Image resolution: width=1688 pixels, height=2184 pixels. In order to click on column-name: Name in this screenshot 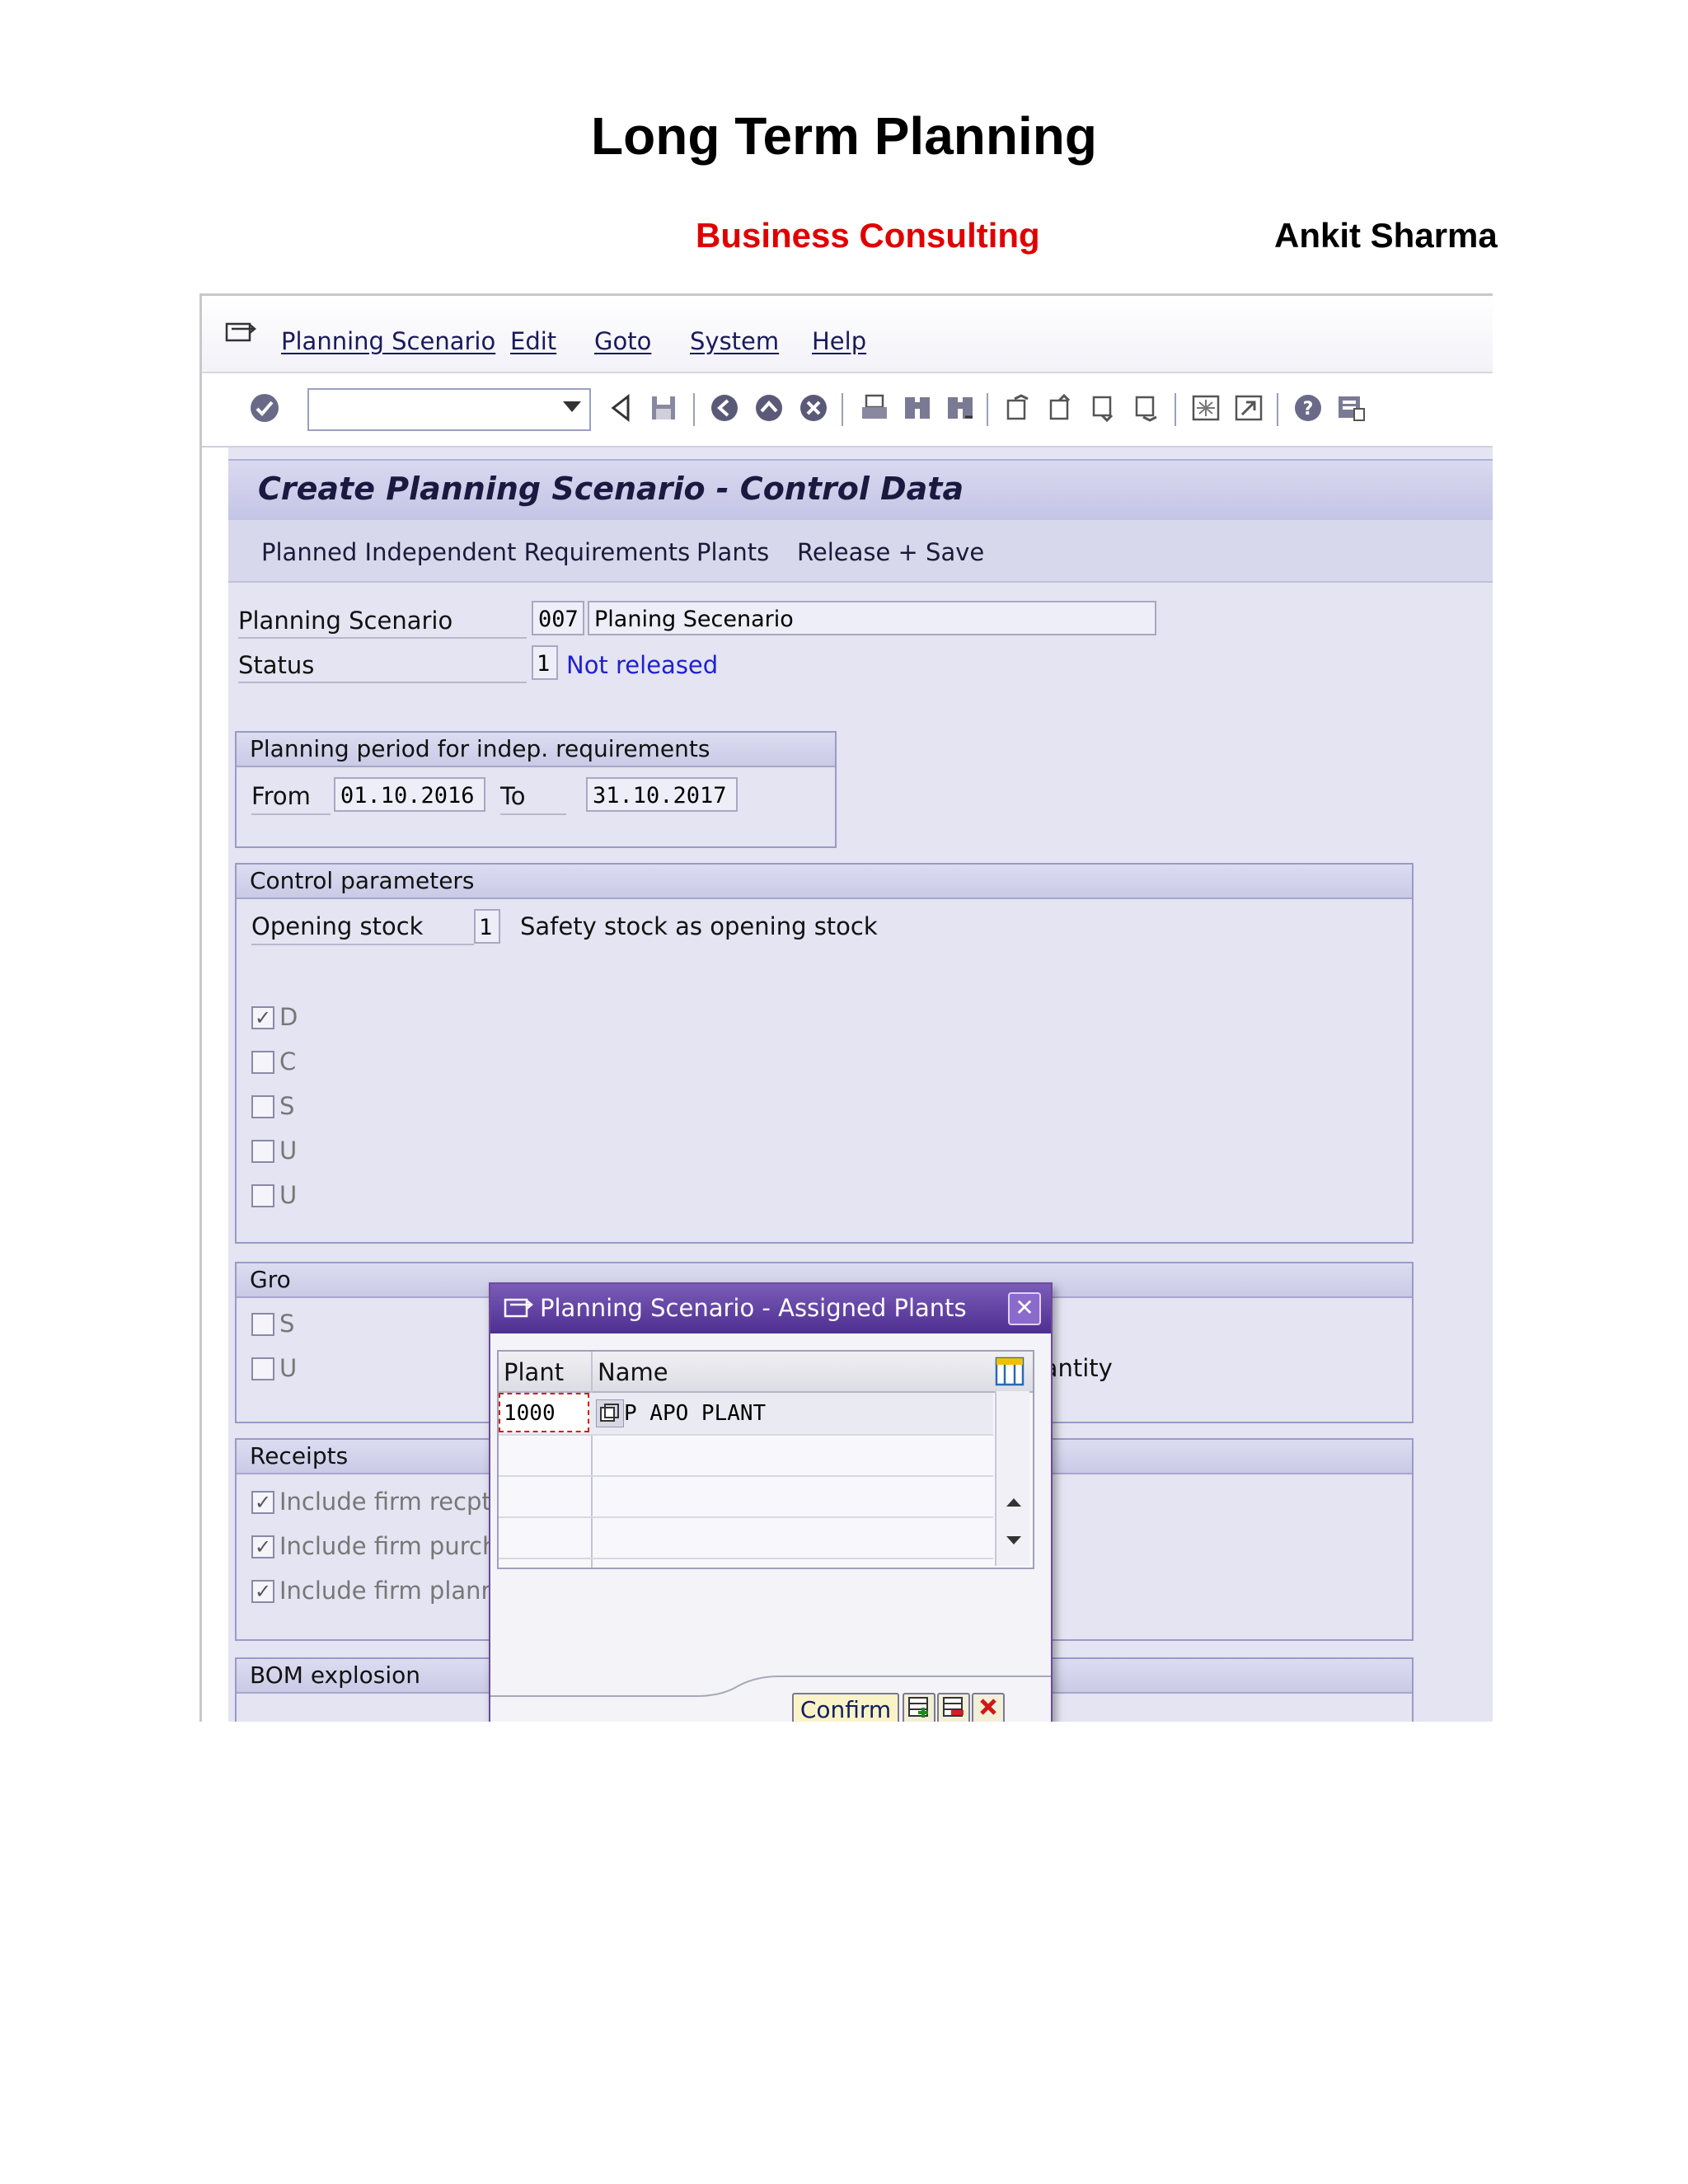, I will do `click(633, 1372)`.